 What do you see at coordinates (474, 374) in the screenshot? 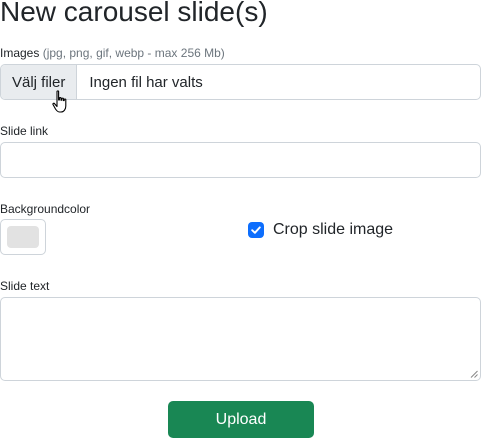
I see `resize-grip-icon` at bounding box center [474, 374].